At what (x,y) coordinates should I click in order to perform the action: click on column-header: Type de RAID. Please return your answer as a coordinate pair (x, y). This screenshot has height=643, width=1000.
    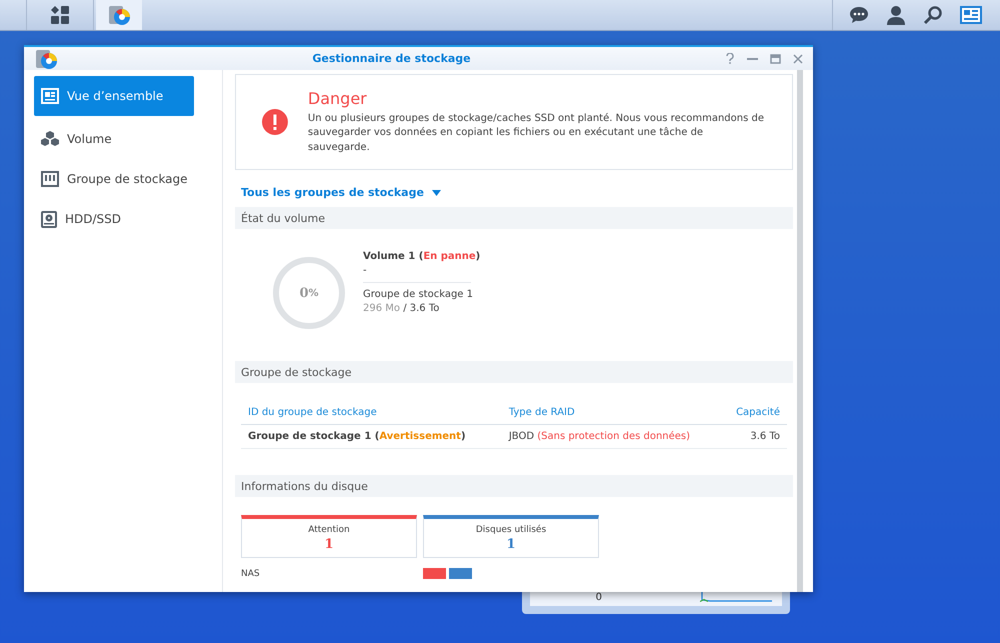
    Looking at the image, I should click on (612, 413).